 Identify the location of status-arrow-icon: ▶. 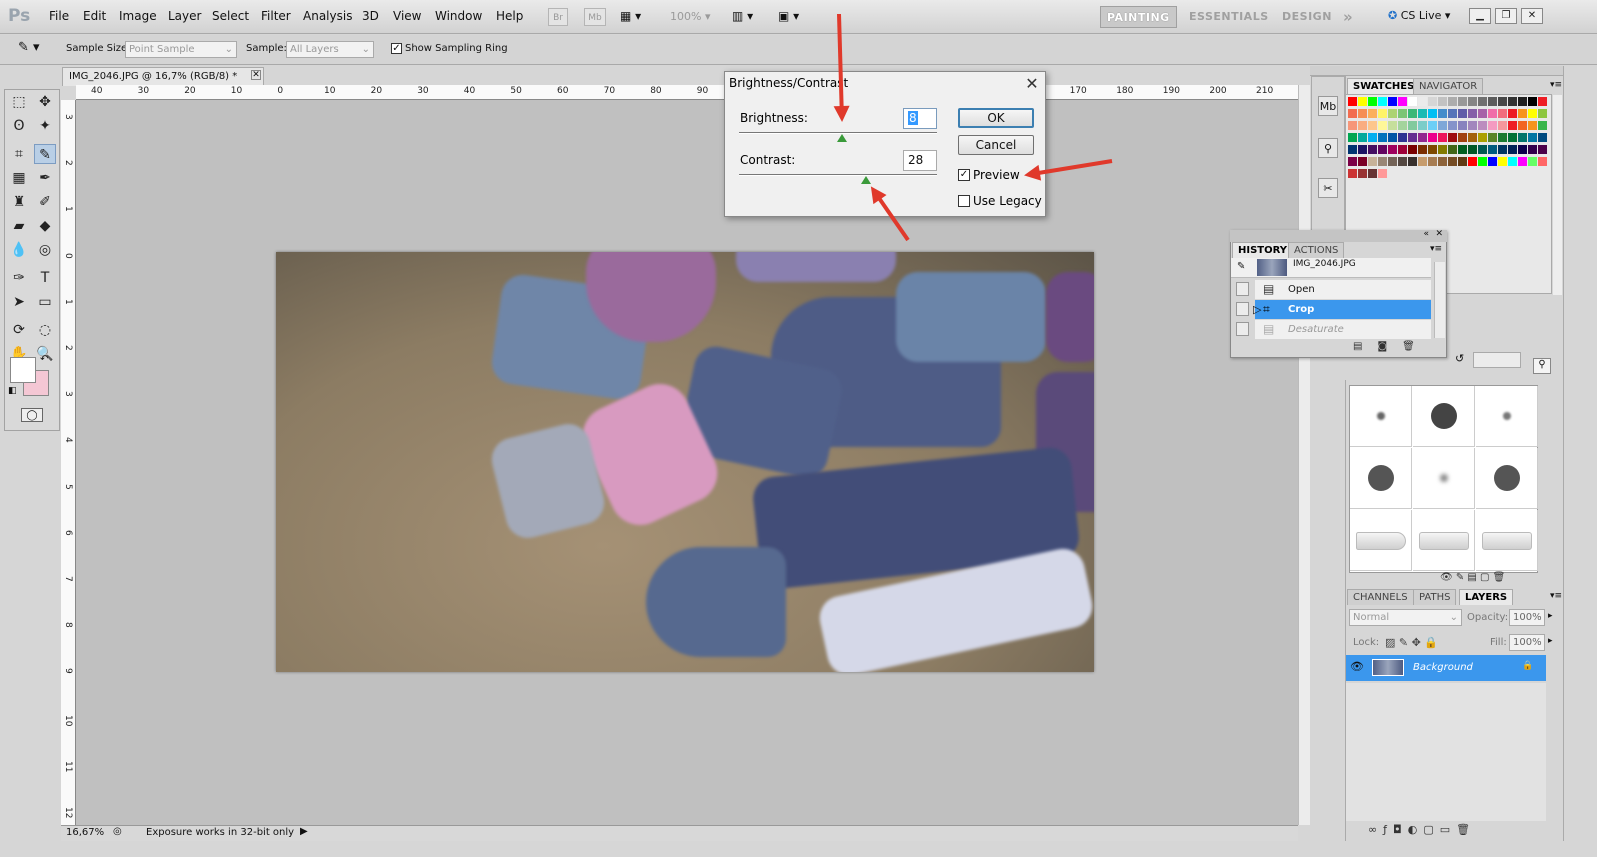
(304, 831).